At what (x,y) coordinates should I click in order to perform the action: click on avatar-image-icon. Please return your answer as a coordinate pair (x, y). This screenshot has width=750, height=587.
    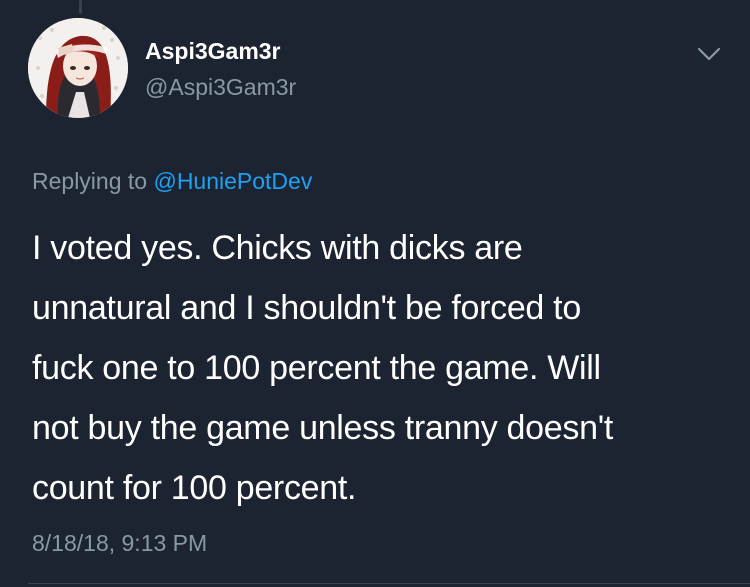
    Looking at the image, I should click on (78, 68).